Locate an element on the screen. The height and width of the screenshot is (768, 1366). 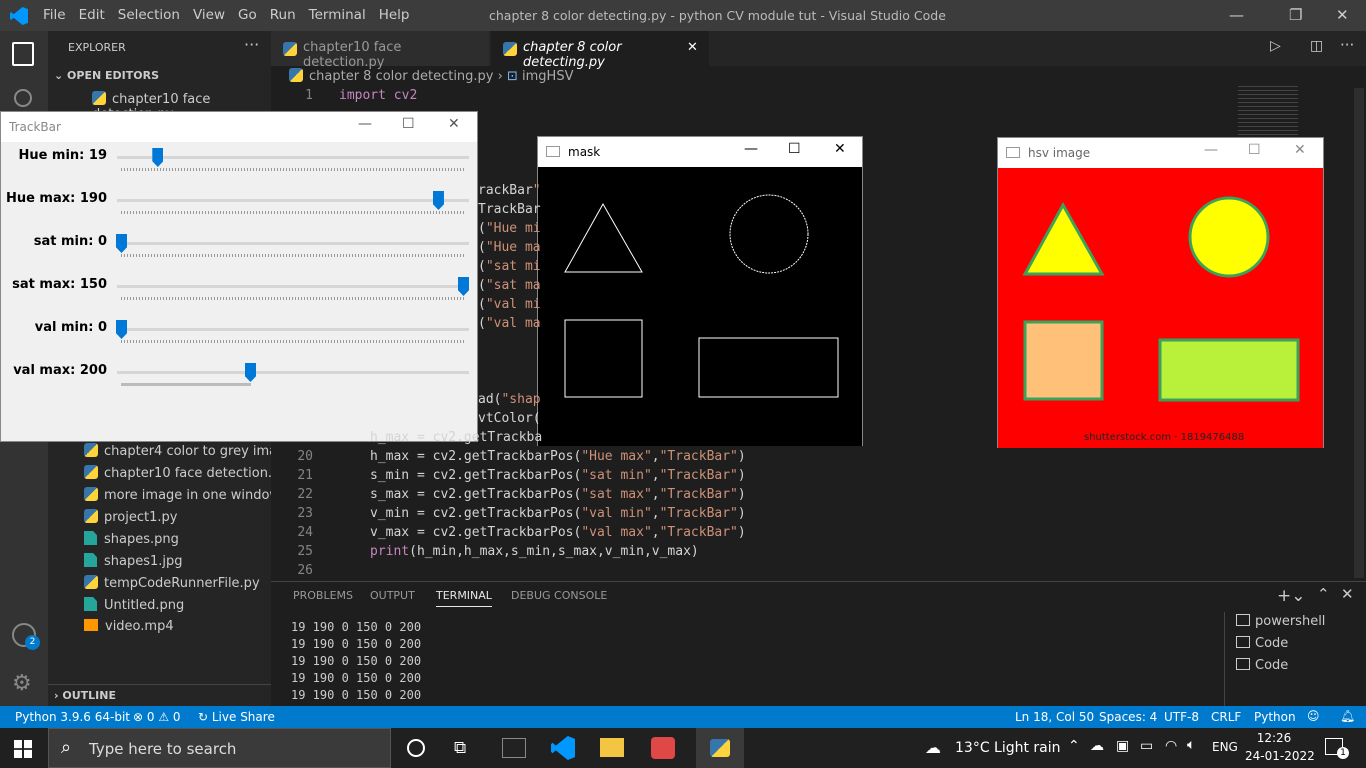
clock-time: 12:26 is located at coordinates (1274, 738).